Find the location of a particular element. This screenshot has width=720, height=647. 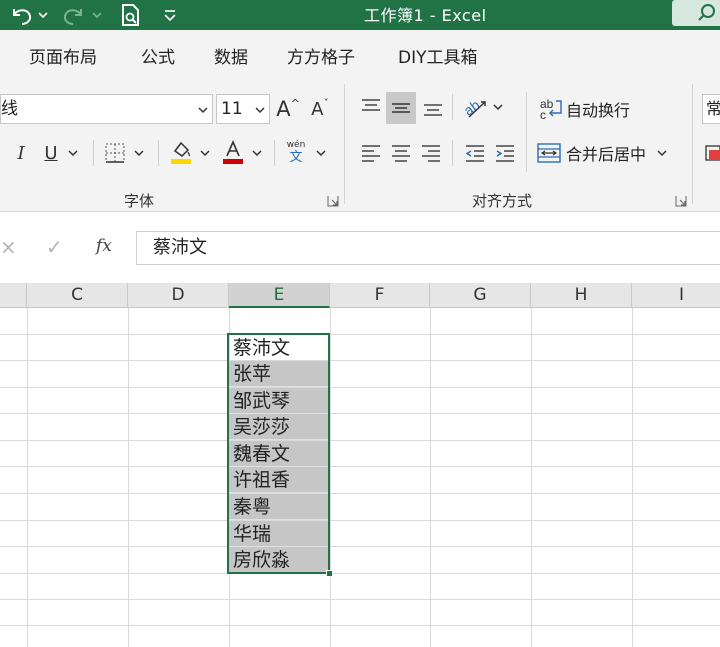

cell-e-selected: 魏春文 is located at coordinates (279, 454).